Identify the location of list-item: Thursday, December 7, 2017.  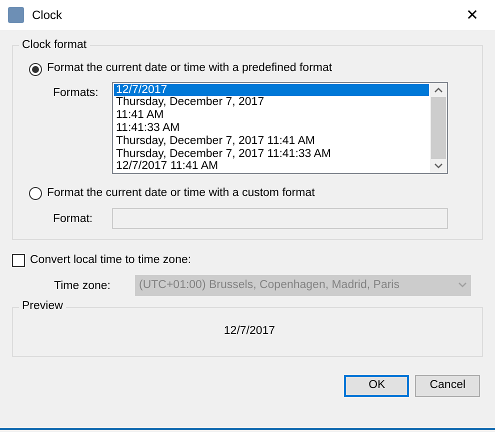
(271, 103).